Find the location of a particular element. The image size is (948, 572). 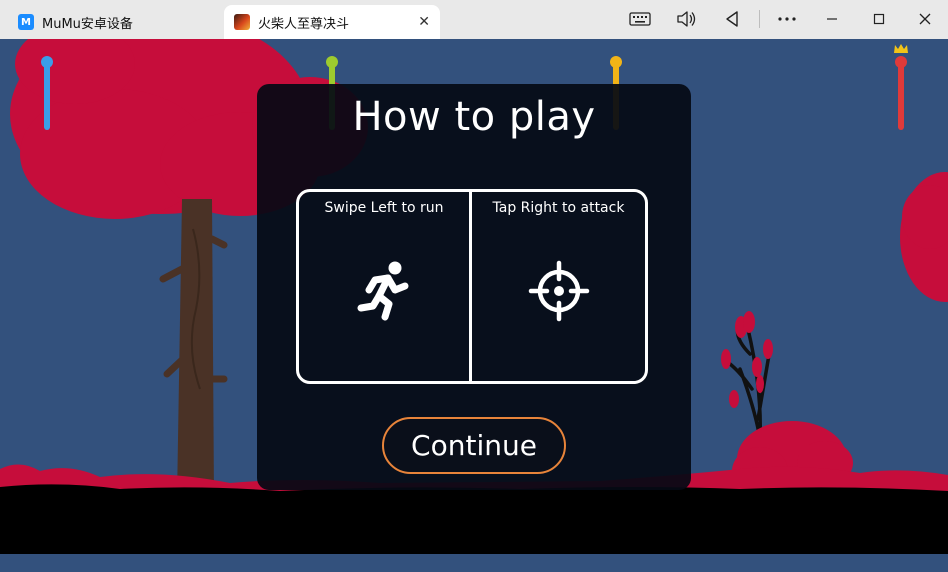

tab-game: 火柴人至尊决斗 ✕ is located at coordinates (332, 22).